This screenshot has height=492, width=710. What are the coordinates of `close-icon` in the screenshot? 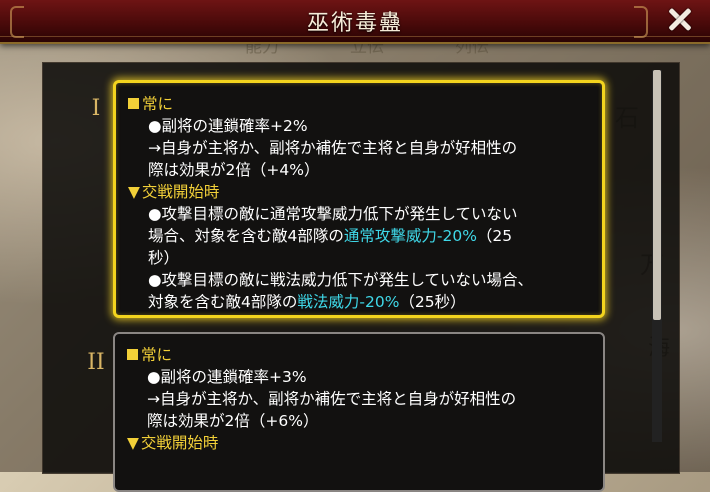 It's located at (680, 20).